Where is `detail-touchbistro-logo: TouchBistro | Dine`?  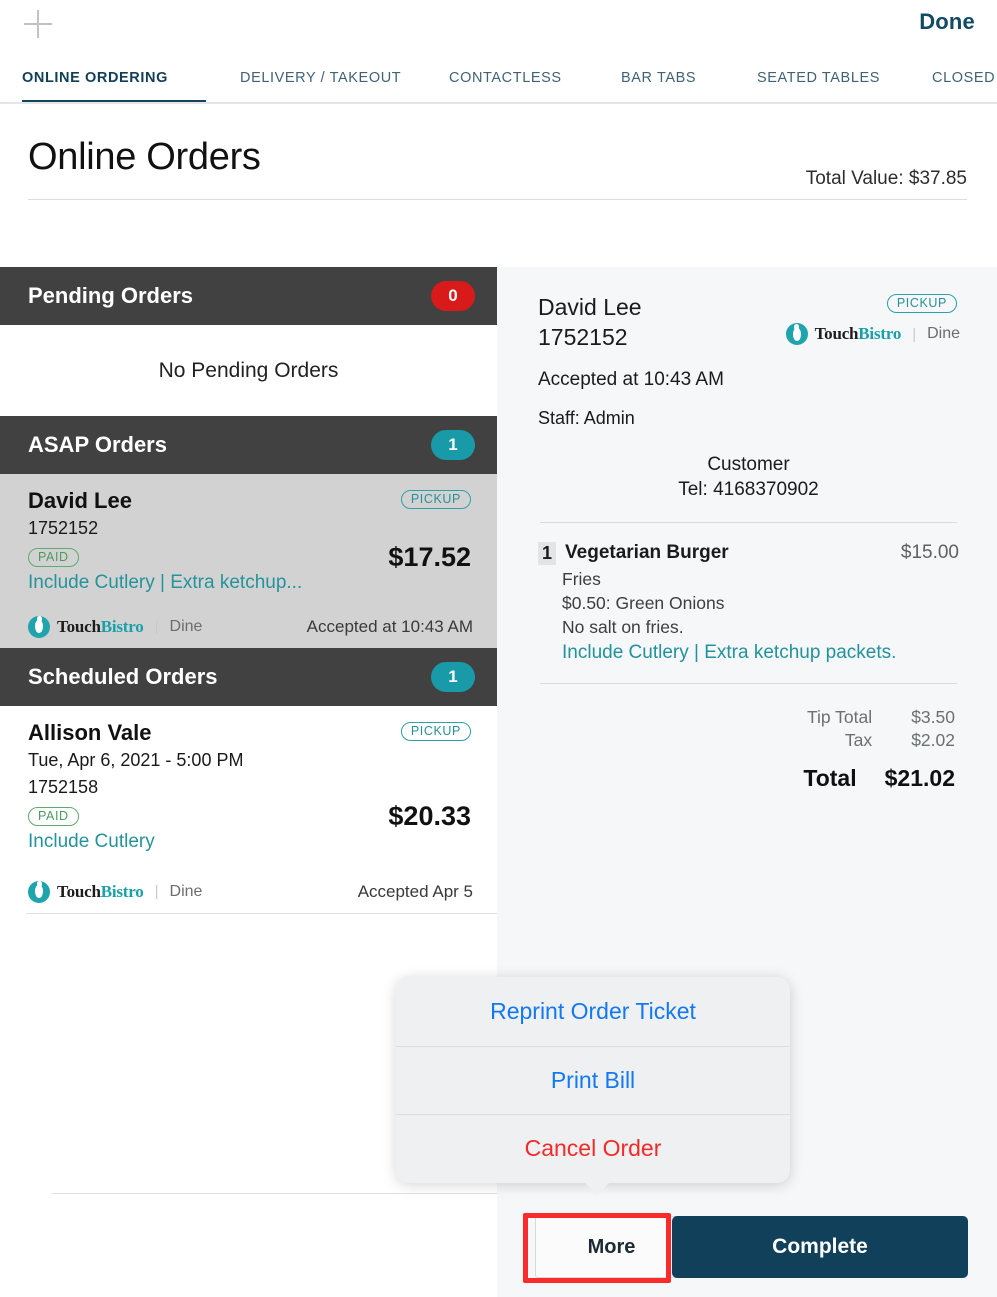
detail-touchbistro-logo: TouchBistro | Dine is located at coordinates (872, 334).